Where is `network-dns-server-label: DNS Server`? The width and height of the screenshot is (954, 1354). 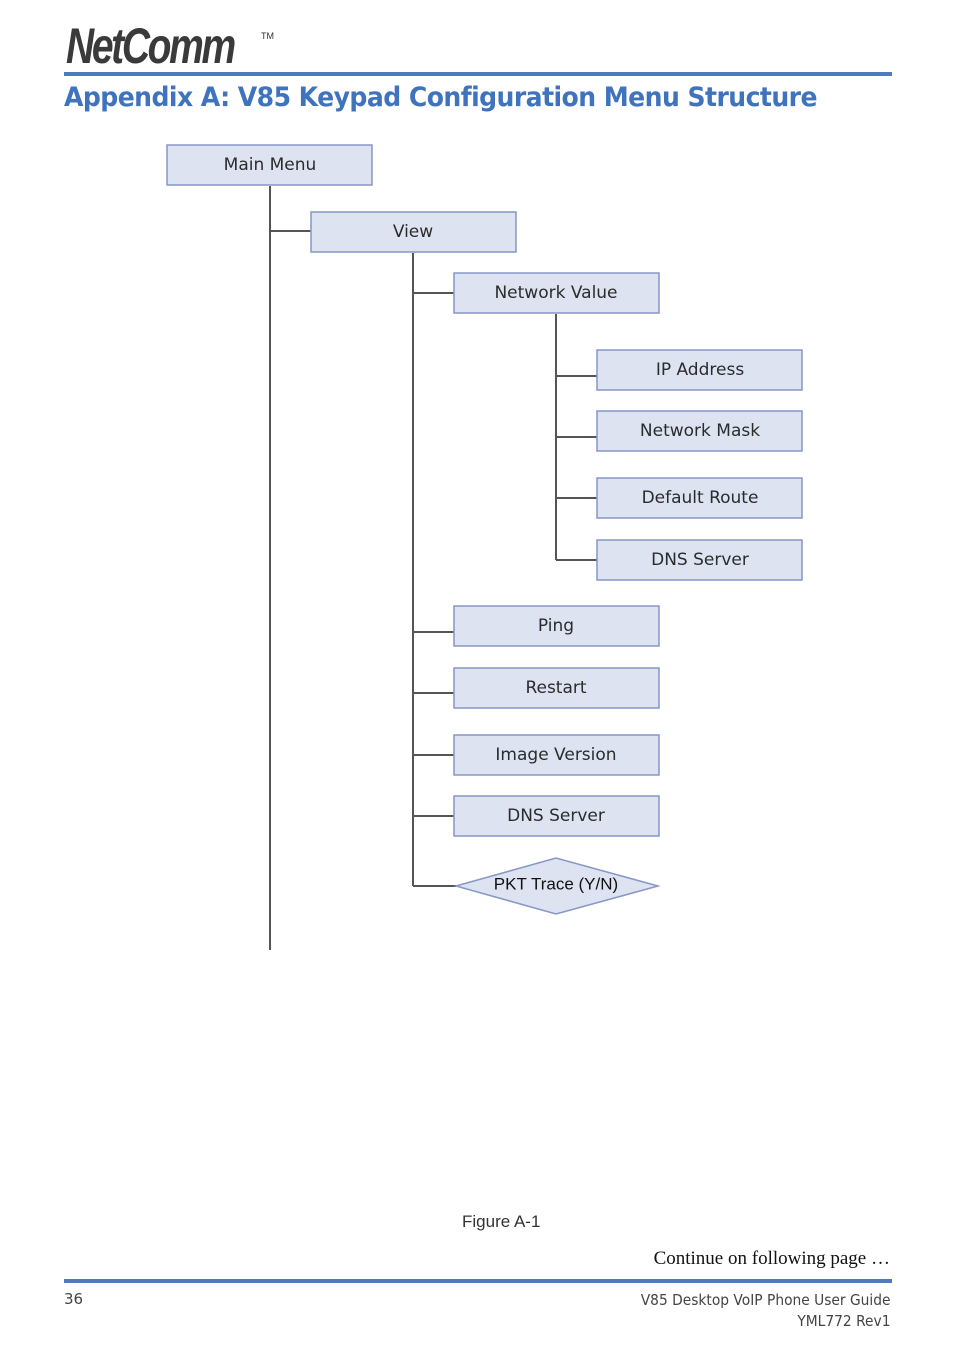 network-dns-server-label: DNS Server is located at coordinates (700, 560).